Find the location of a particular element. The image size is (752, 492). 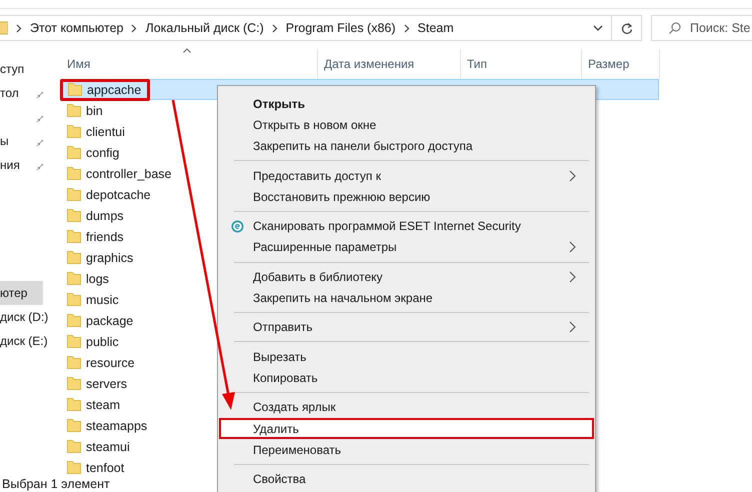

folder-name: public is located at coordinates (102, 341).